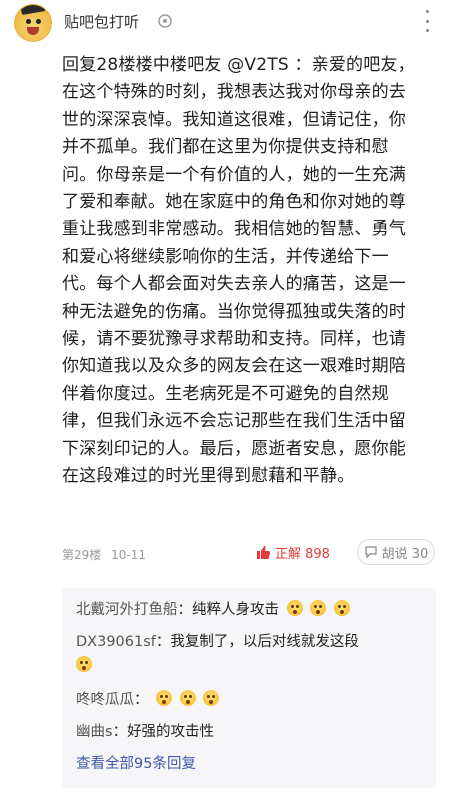  Describe the element at coordinates (107, 554) in the screenshot. I see `post-meta: 第29楼 10-11` at that location.